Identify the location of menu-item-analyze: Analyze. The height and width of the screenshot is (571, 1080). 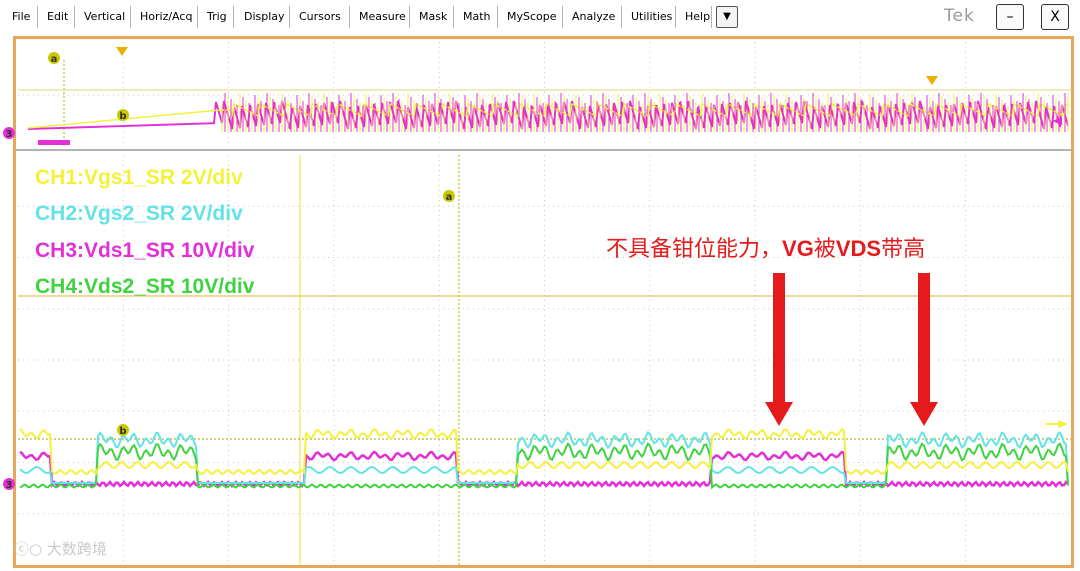
(593, 17).